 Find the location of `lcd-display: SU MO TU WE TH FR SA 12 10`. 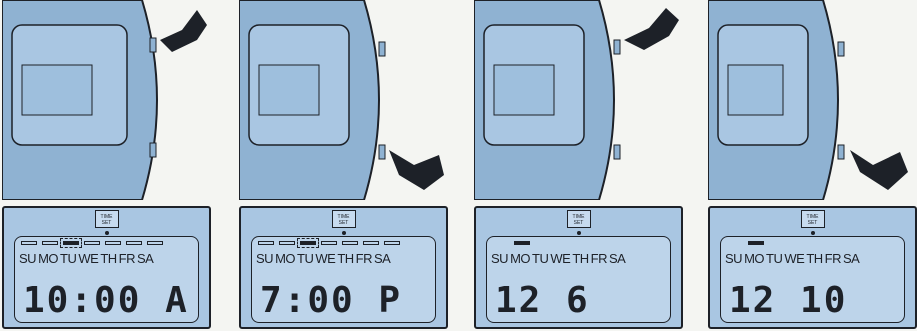

lcd-display: SU MO TU WE TH FR SA 12 10 is located at coordinates (812, 279).